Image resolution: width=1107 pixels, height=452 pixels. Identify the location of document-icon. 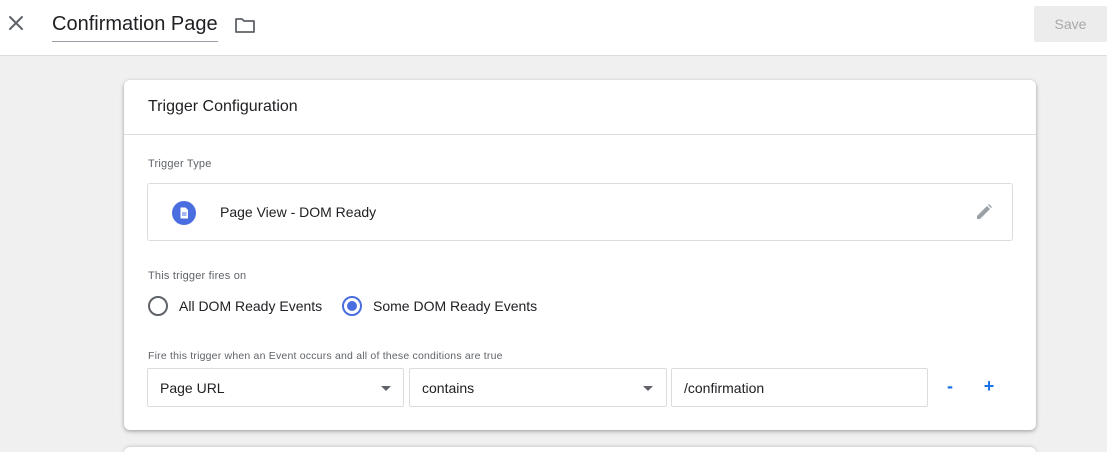
(184, 213).